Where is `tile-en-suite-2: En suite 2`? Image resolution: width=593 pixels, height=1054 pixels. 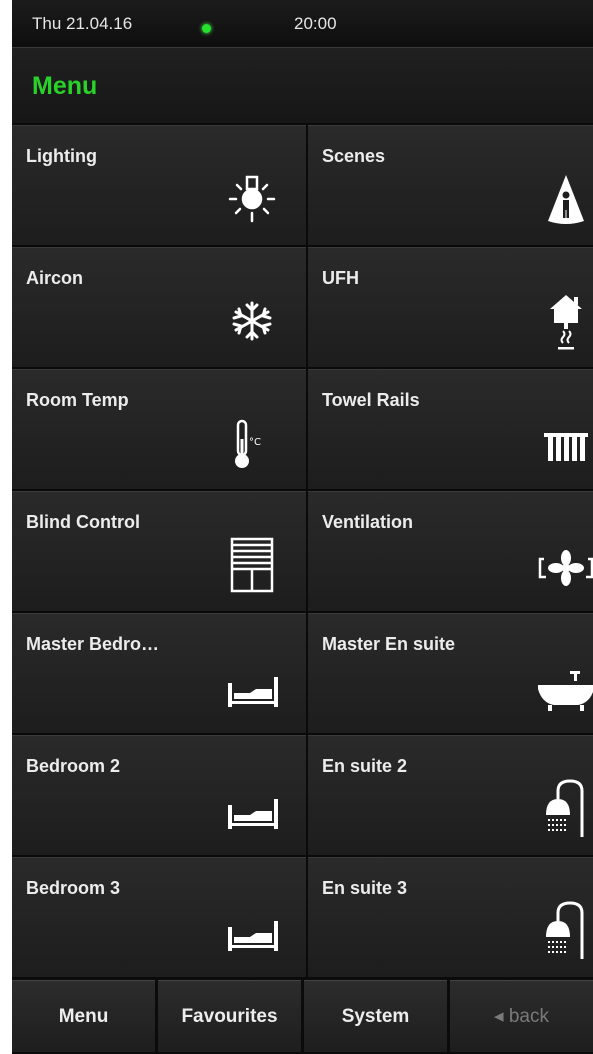
tile-en-suite-2: En suite 2 is located at coordinates (450, 795).